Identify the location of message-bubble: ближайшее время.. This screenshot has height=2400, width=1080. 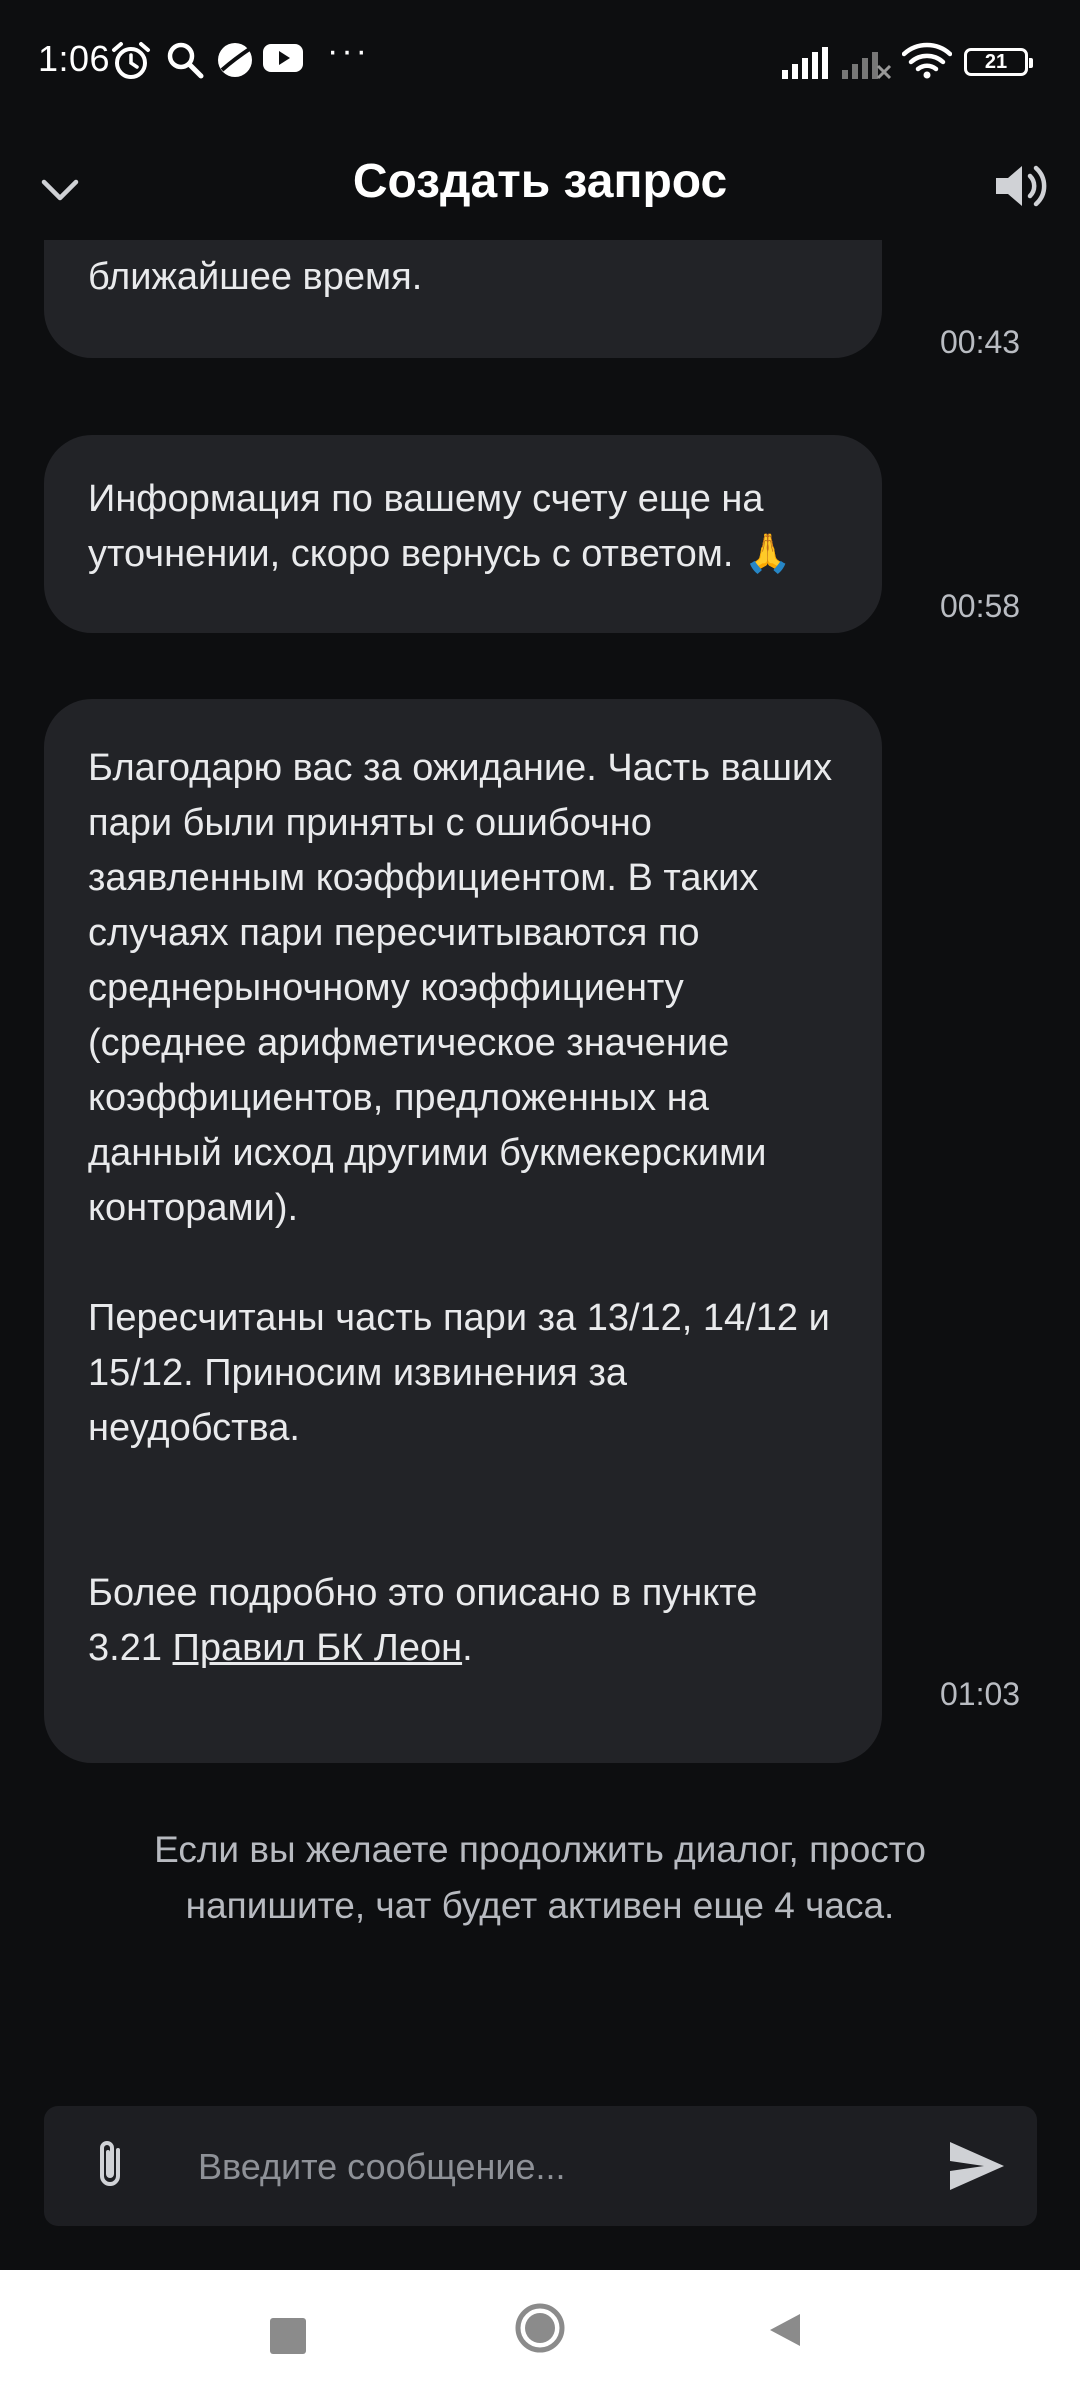
(463, 299).